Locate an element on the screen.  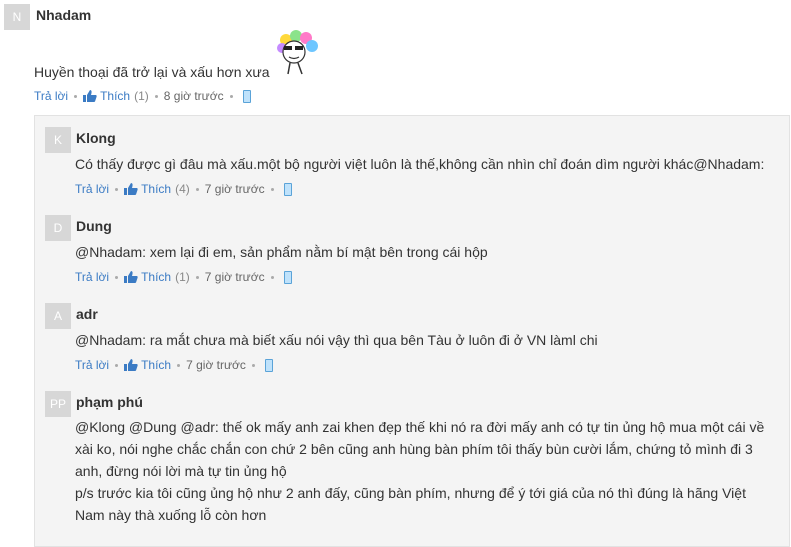
avatar: D is located at coordinates (58, 228).